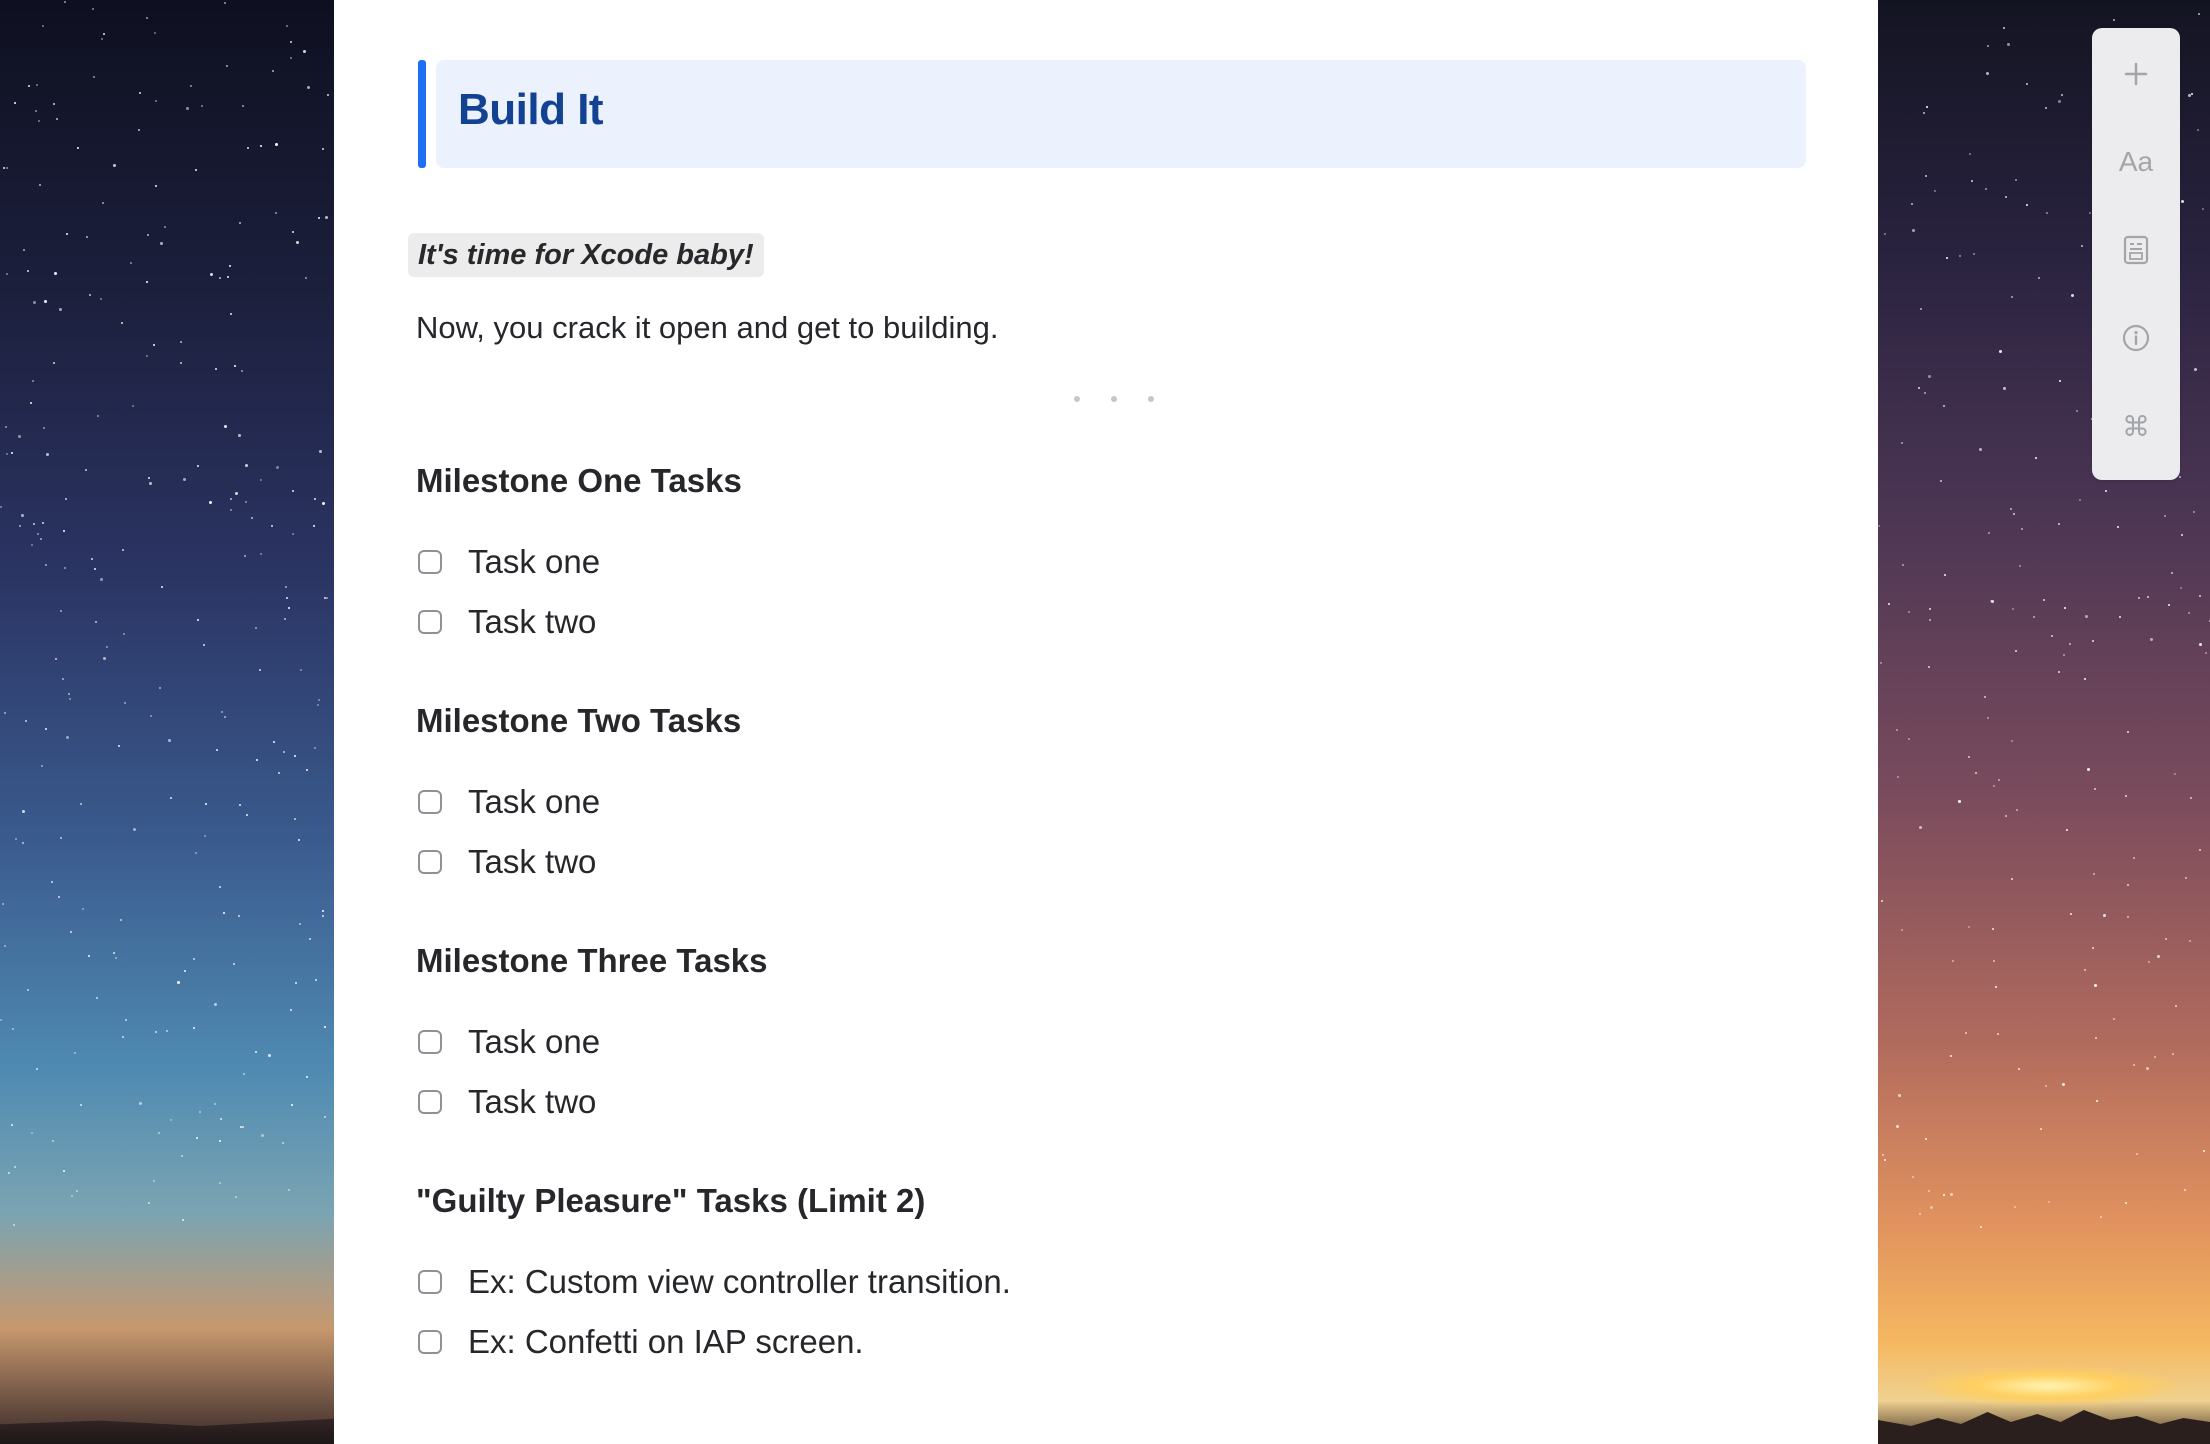  I want to click on section-heading: Milestone Two Tasks, so click(578, 721).